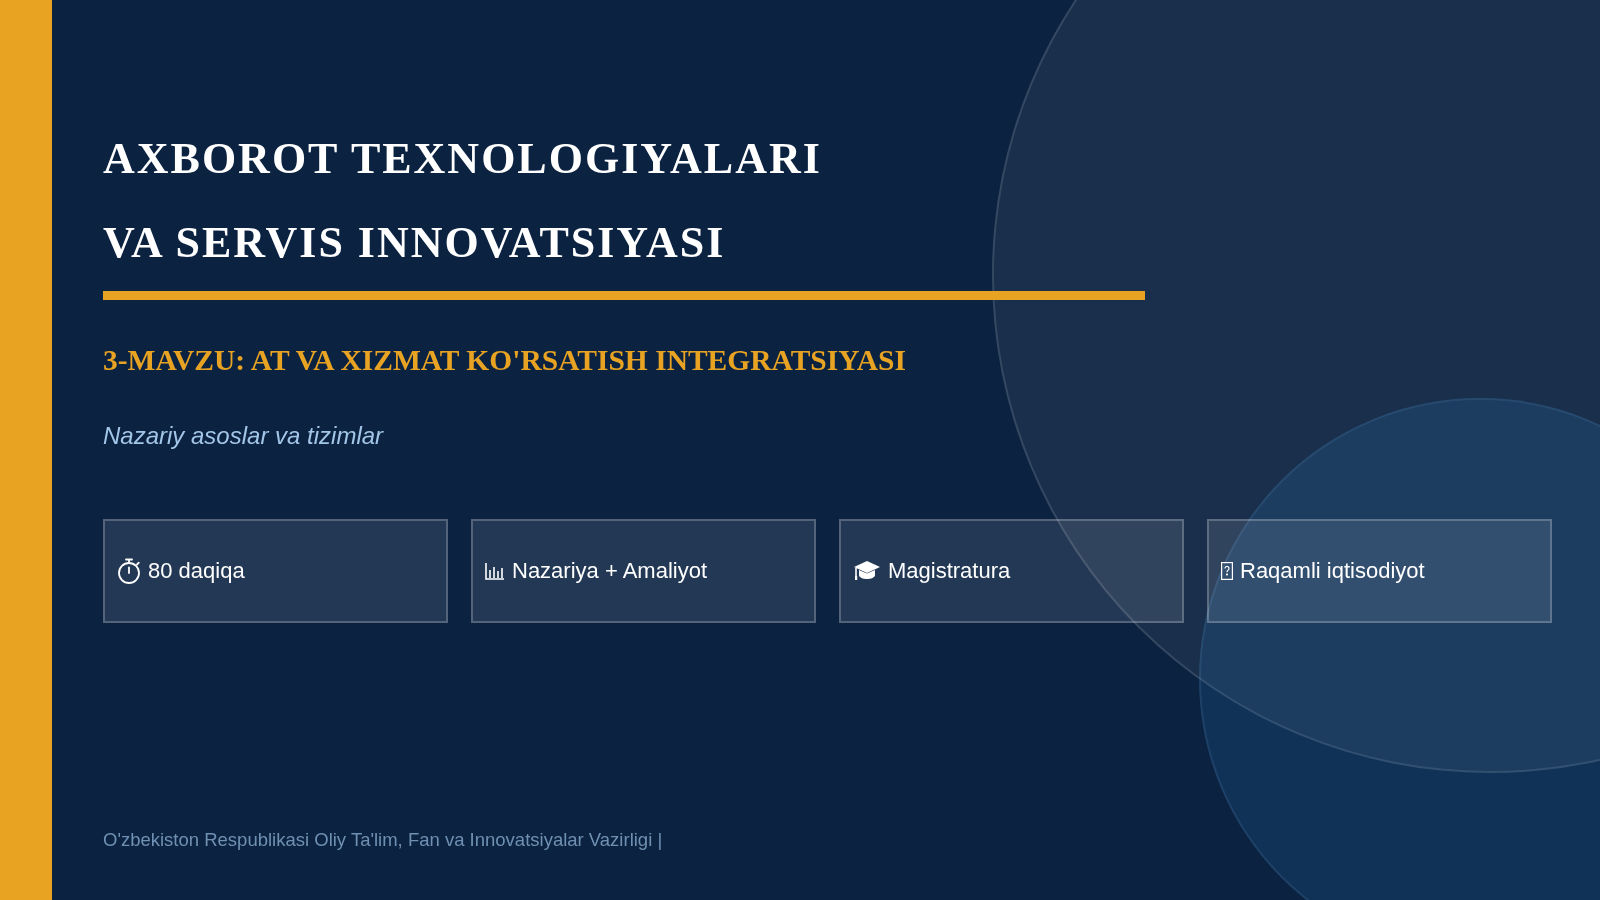 The width and height of the screenshot is (1600, 900). What do you see at coordinates (1332, 571) in the screenshot?
I see `card-label: Raqamli iqtisodiyot` at bounding box center [1332, 571].